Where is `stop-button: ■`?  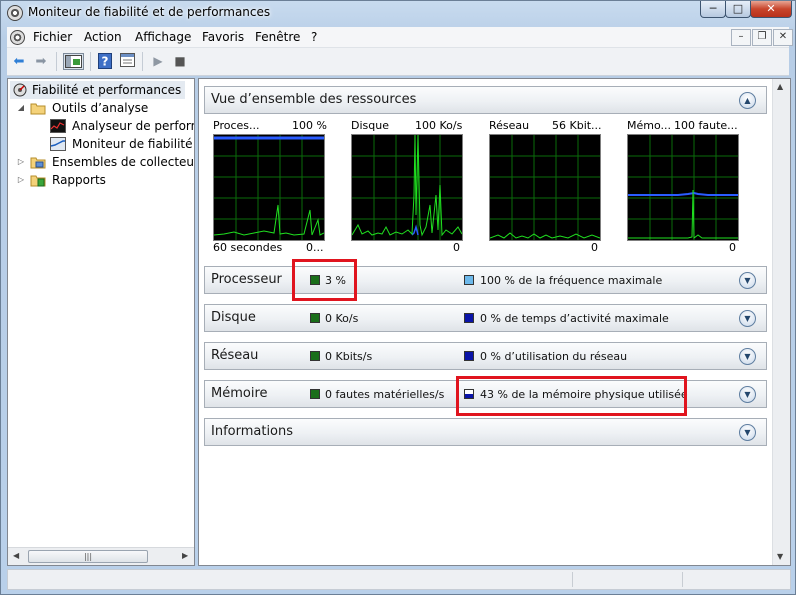 stop-button: ■ is located at coordinates (180, 61).